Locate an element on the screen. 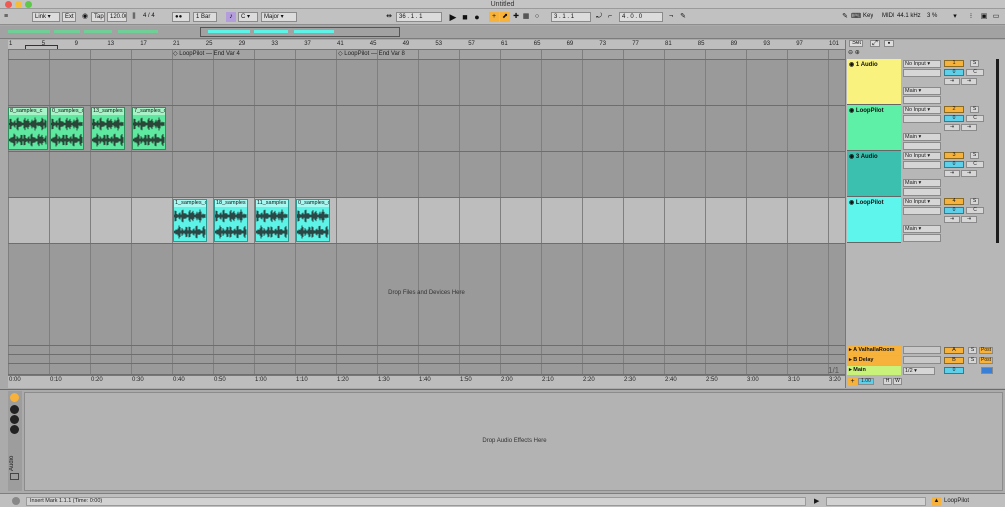  monitor-icon is located at coordinates (14, 419).